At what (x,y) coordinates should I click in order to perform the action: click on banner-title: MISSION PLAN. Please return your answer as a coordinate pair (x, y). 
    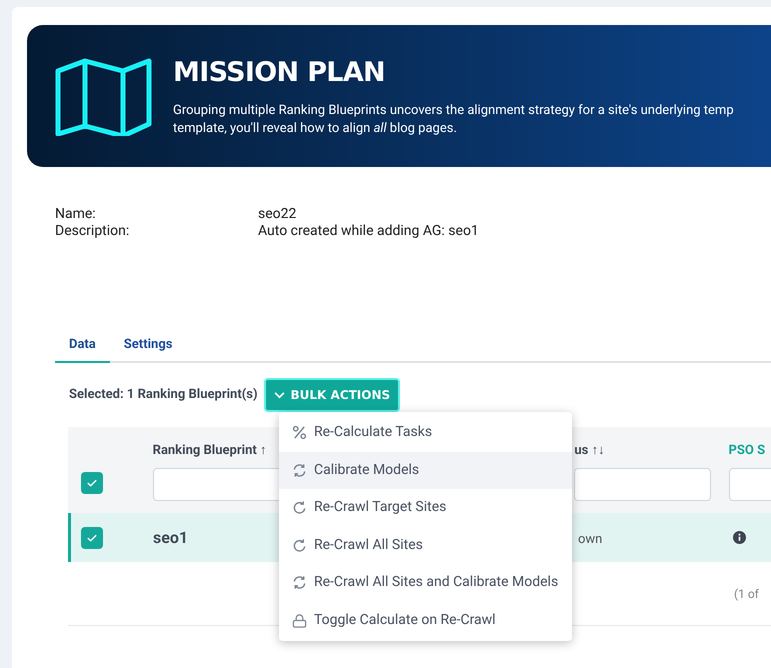
    Looking at the image, I should click on (279, 73).